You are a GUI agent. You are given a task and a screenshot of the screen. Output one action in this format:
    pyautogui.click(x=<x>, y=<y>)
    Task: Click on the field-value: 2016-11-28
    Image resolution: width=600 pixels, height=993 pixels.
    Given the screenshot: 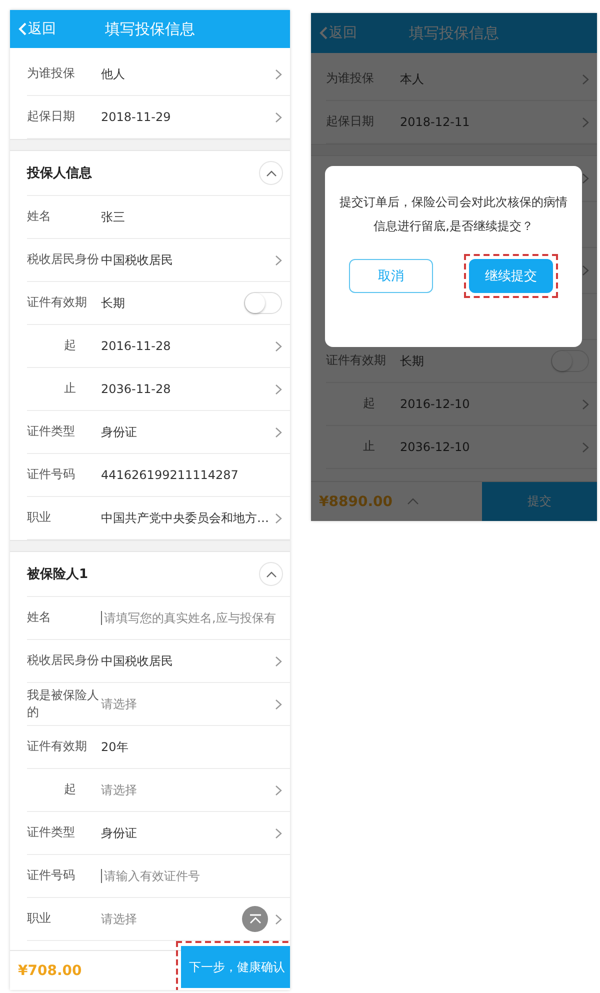 What is the action you would take?
    pyautogui.click(x=188, y=346)
    